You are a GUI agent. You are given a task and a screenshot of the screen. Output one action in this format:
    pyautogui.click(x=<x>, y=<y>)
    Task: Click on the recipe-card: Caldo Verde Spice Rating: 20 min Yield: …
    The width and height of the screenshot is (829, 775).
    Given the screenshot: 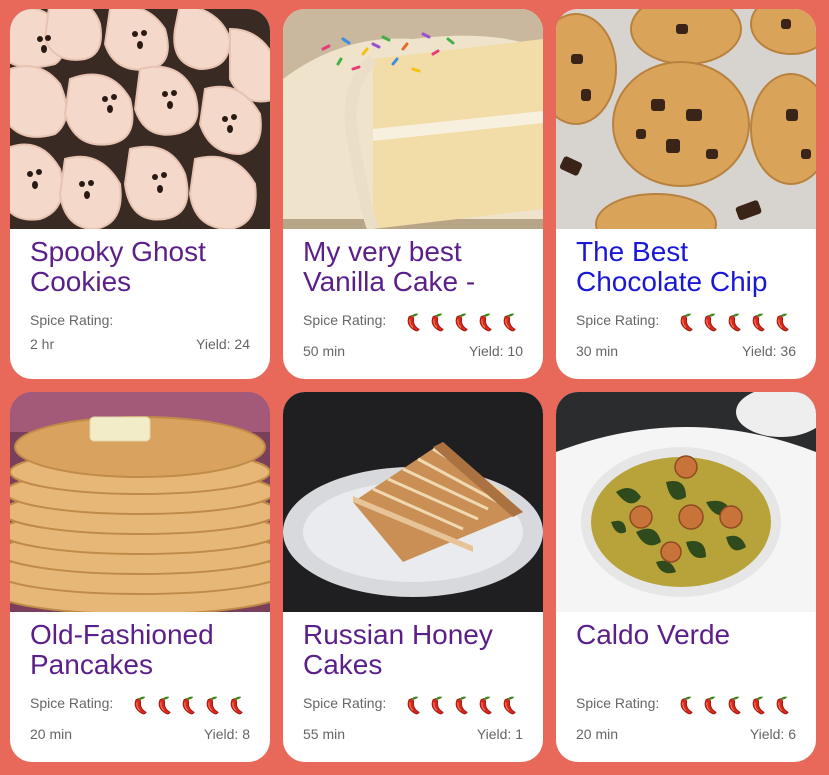 What is the action you would take?
    pyautogui.click(x=686, y=577)
    